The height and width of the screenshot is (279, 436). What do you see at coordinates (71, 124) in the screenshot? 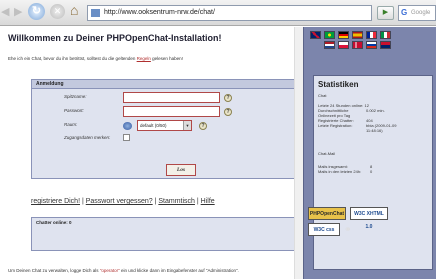
I see `room-label: Raum:` at bounding box center [71, 124].